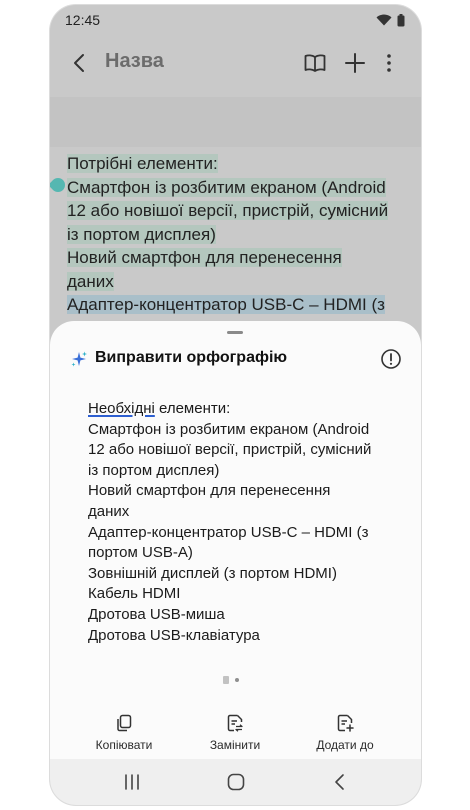  What do you see at coordinates (140, 553) in the screenshot?
I see `corrected-line: портом USB-A)` at bounding box center [140, 553].